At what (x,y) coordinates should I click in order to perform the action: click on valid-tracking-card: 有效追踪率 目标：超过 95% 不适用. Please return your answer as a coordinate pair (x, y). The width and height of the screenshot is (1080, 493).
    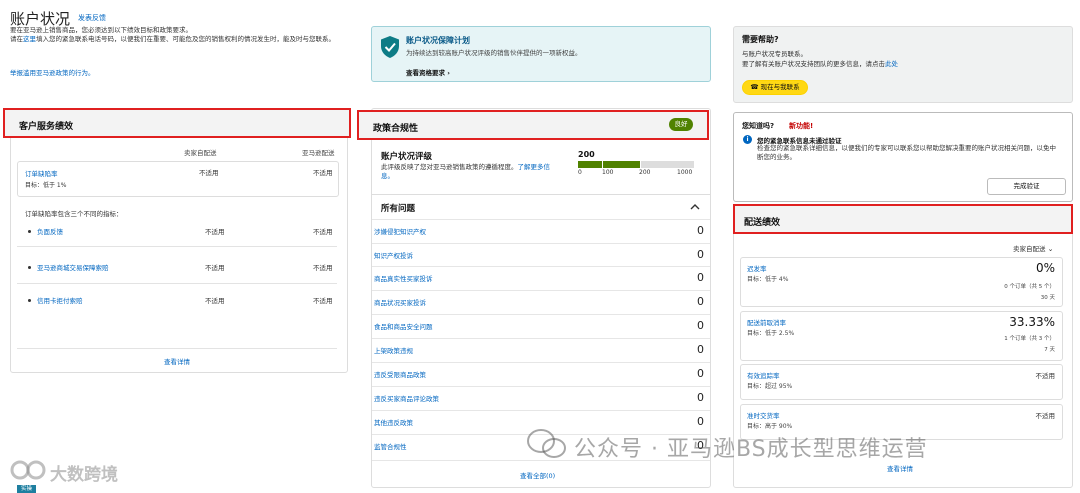
    Looking at the image, I should click on (901, 382).